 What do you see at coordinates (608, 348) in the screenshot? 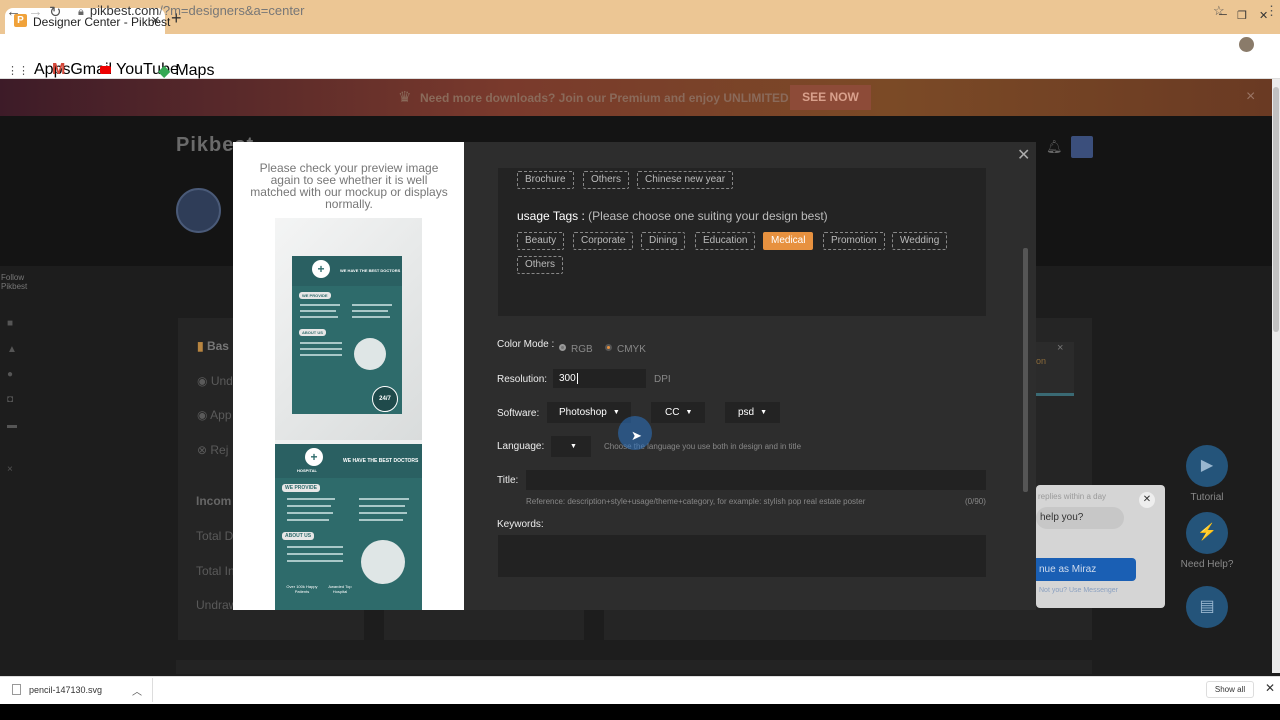
I see `radio-selected-icon` at bounding box center [608, 348].